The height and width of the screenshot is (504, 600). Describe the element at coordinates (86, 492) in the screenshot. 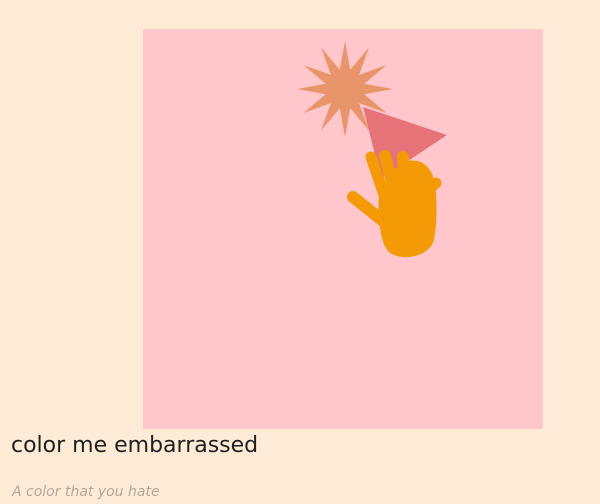

I see `page-subtitle: A color that you hate` at that location.